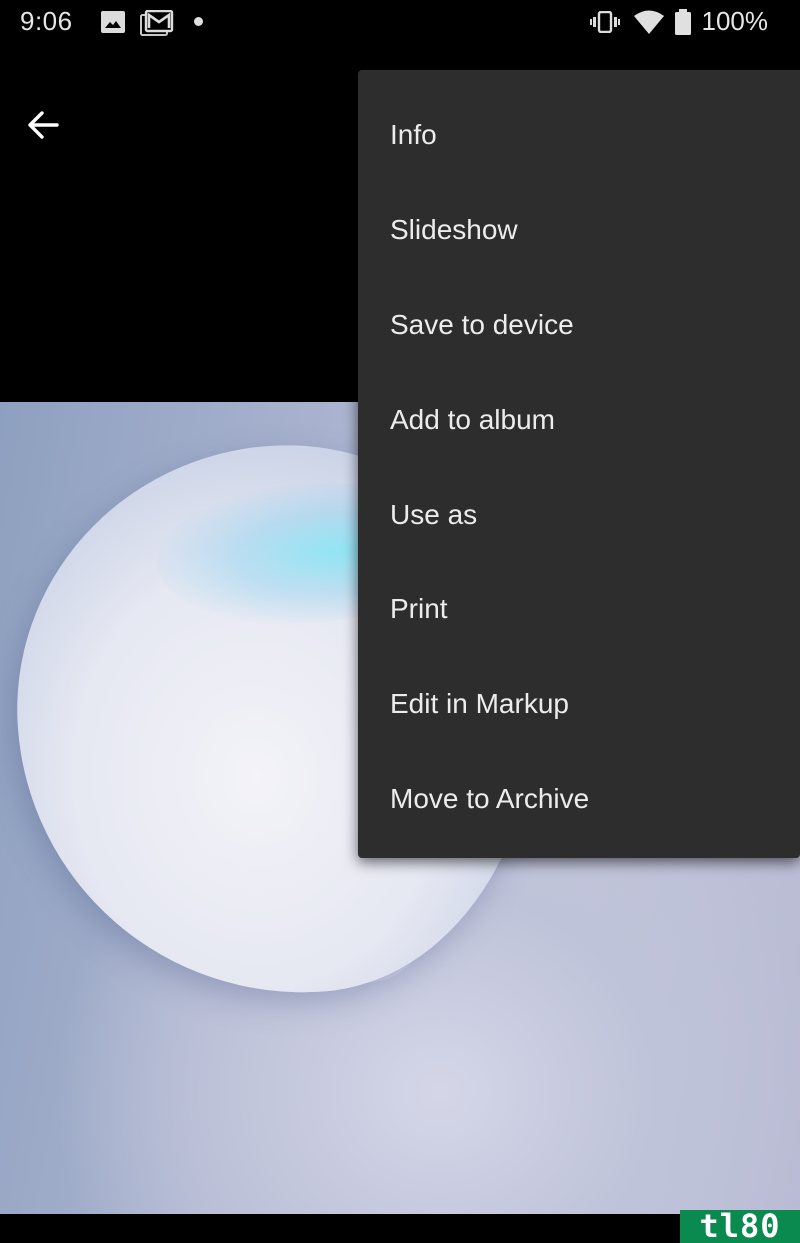  What do you see at coordinates (579, 799) in the screenshot?
I see `menu-item-move-to-archive: Move to Archive` at bounding box center [579, 799].